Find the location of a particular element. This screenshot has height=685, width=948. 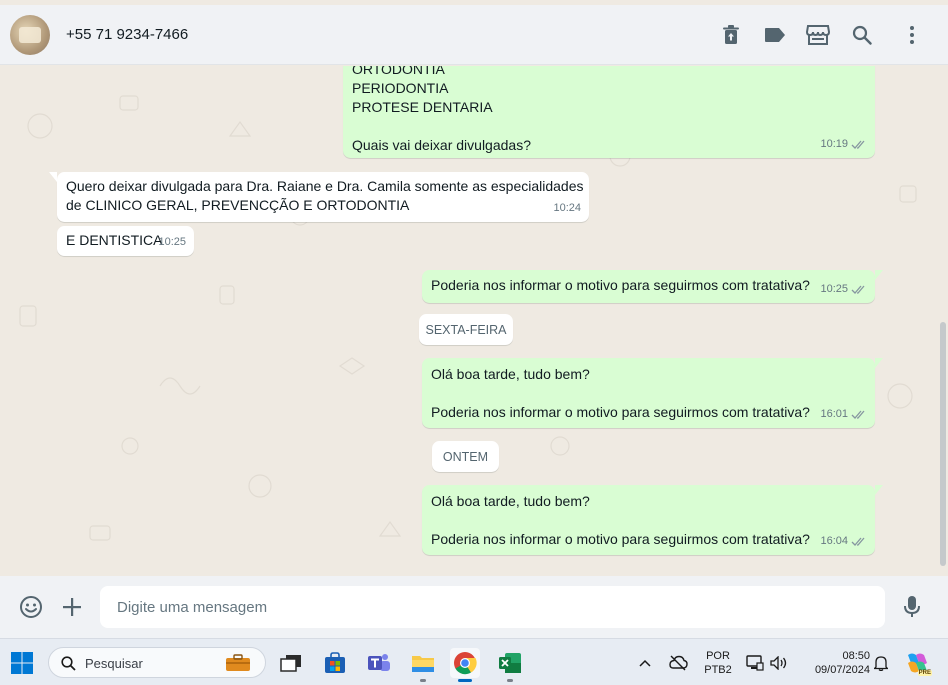

show-hidden-icons-chevron-icon is located at coordinates (645, 663).